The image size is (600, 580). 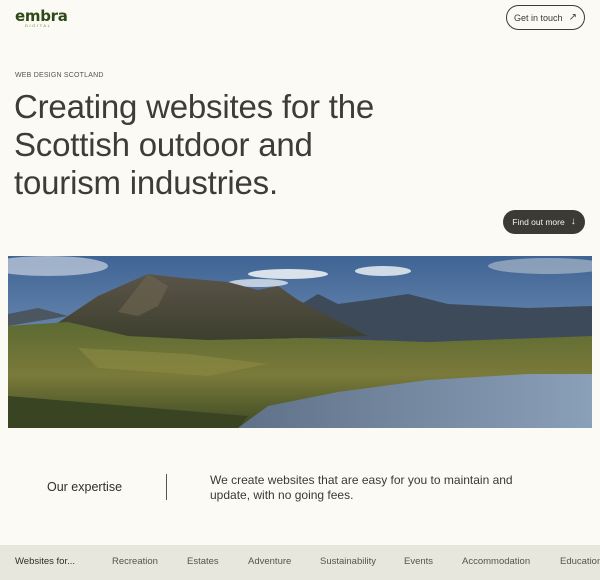 I want to click on tab-accommodation: Accommodation, so click(x=496, y=561).